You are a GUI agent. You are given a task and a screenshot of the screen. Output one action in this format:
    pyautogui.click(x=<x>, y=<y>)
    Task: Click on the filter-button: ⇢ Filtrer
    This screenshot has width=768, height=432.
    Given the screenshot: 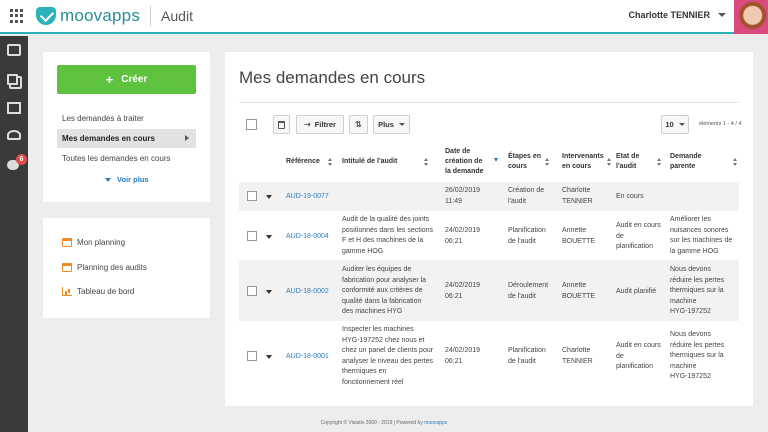 What is the action you would take?
    pyautogui.click(x=320, y=124)
    